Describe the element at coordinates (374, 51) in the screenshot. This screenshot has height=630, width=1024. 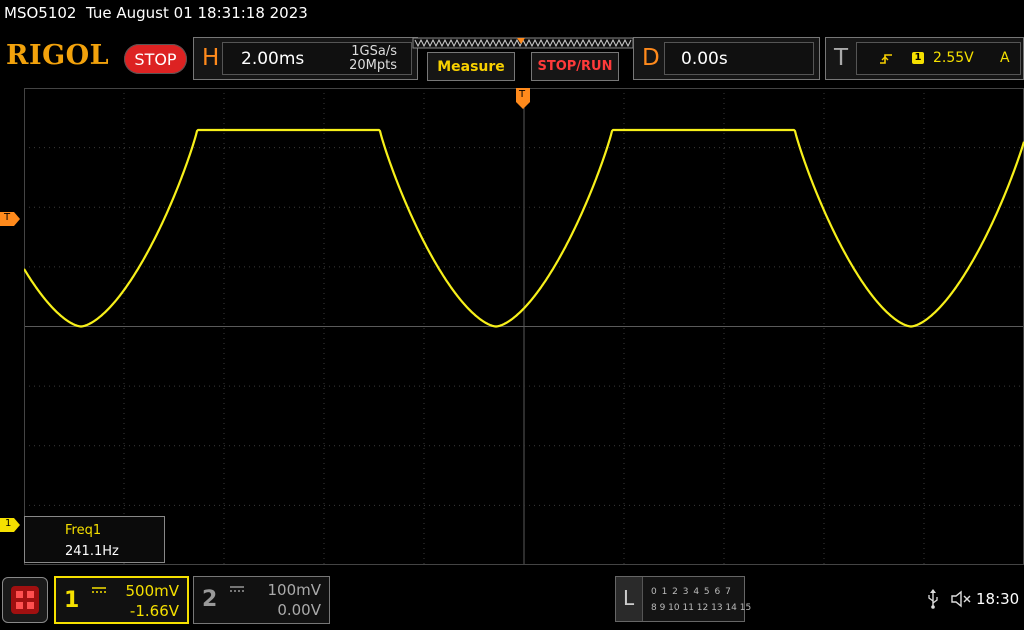
I see `sample-rate: 1GSa/s` at that location.